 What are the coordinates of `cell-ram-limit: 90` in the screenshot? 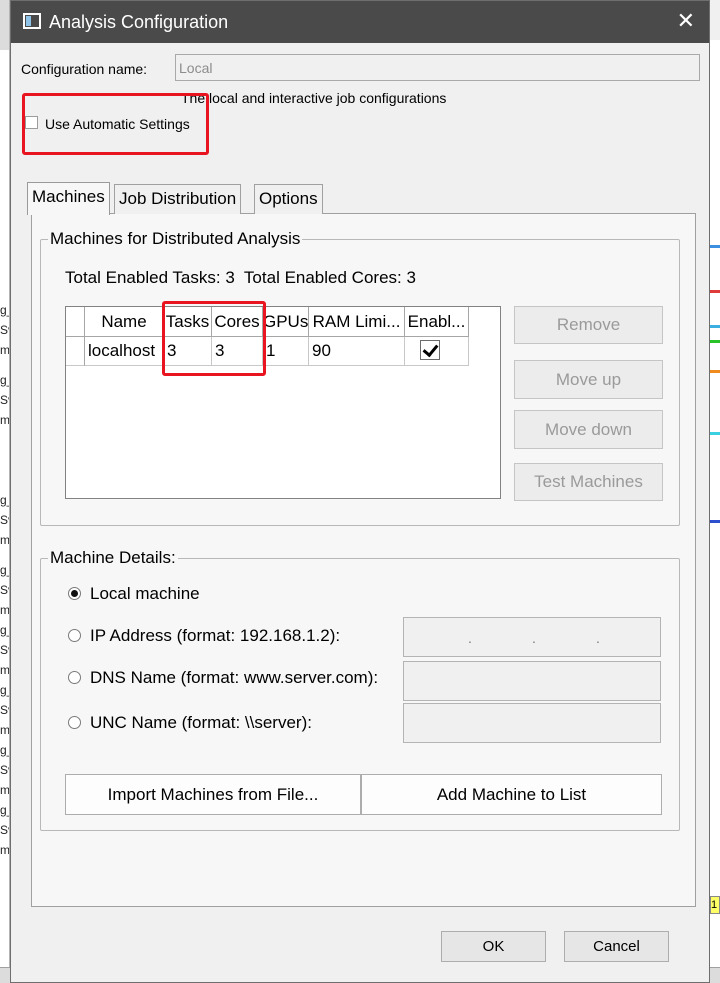 It's located at (357, 351).